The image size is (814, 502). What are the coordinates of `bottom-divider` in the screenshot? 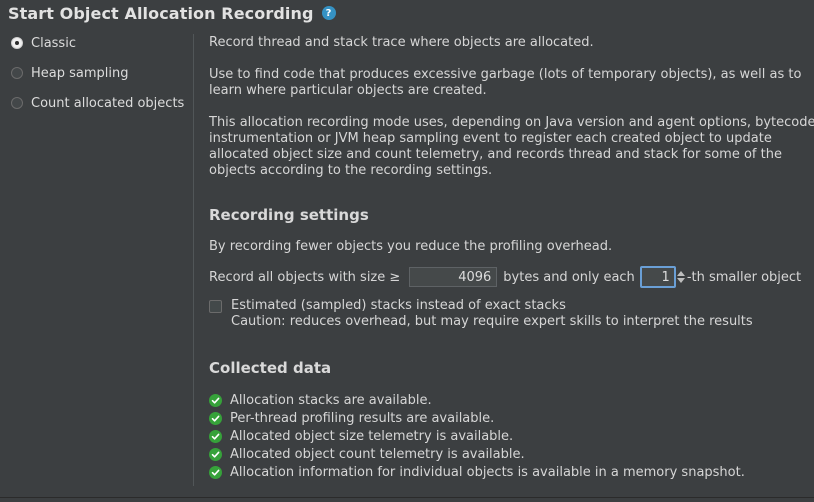 It's located at (407, 497).